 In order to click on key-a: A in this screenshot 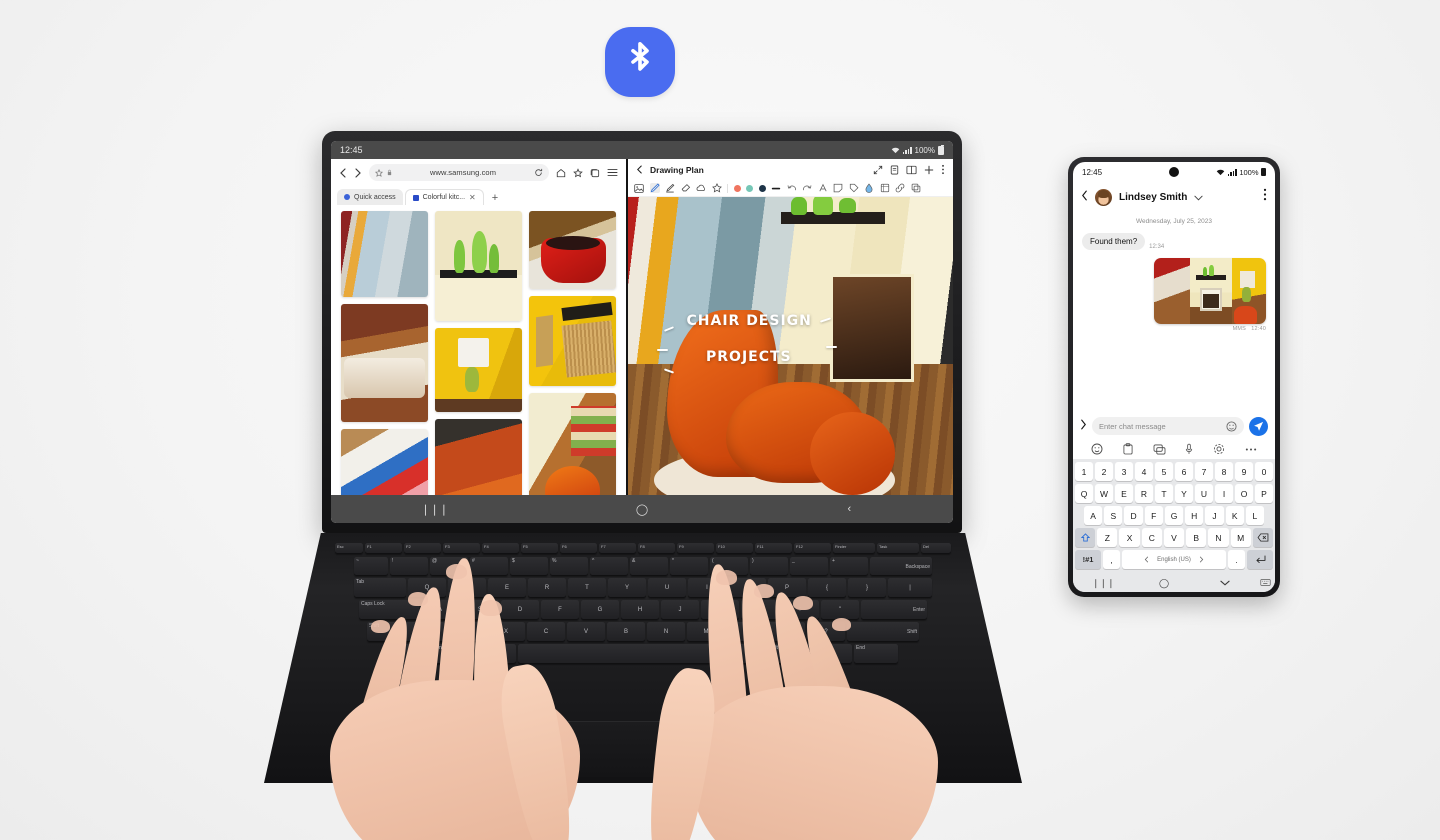, I will do `click(1093, 515)`.